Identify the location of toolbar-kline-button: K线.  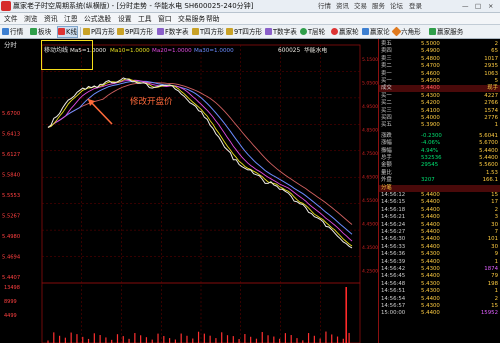
(67, 32).